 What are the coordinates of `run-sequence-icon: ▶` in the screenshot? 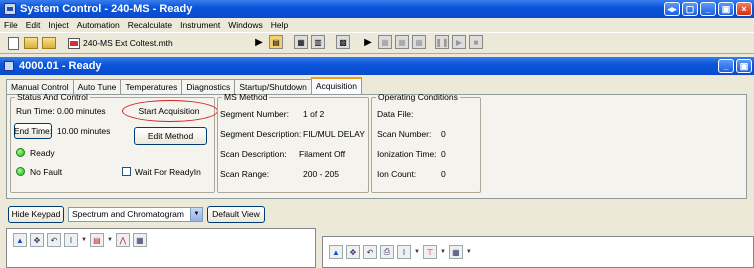 It's located at (368, 42).